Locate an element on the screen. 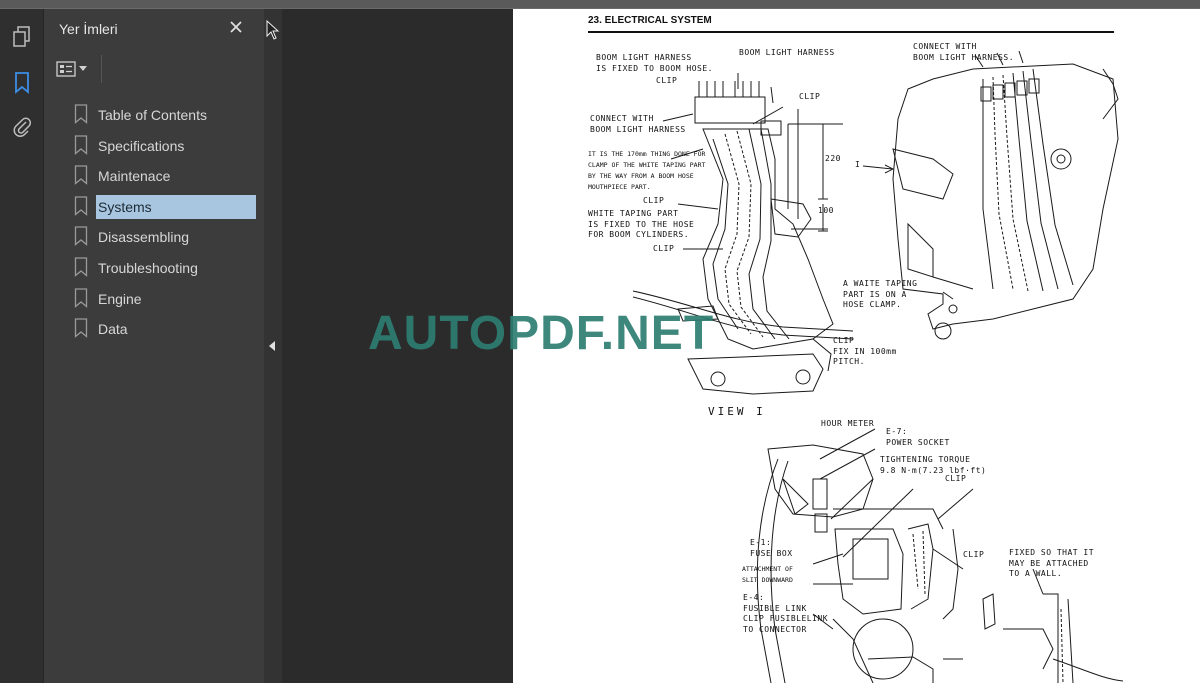 This screenshot has height=683, width=1200. chevron-down-icon is located at coordinates (83, 68).